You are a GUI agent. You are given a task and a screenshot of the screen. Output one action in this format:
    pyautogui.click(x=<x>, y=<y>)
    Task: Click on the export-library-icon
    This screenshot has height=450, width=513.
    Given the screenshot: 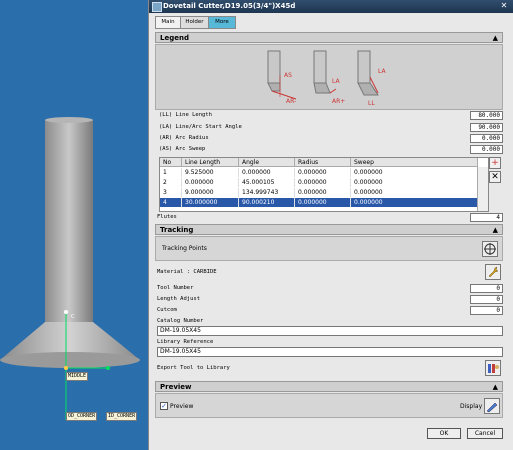 What is the action you would take?
    pyautogui.click(x=493, y=368)
    